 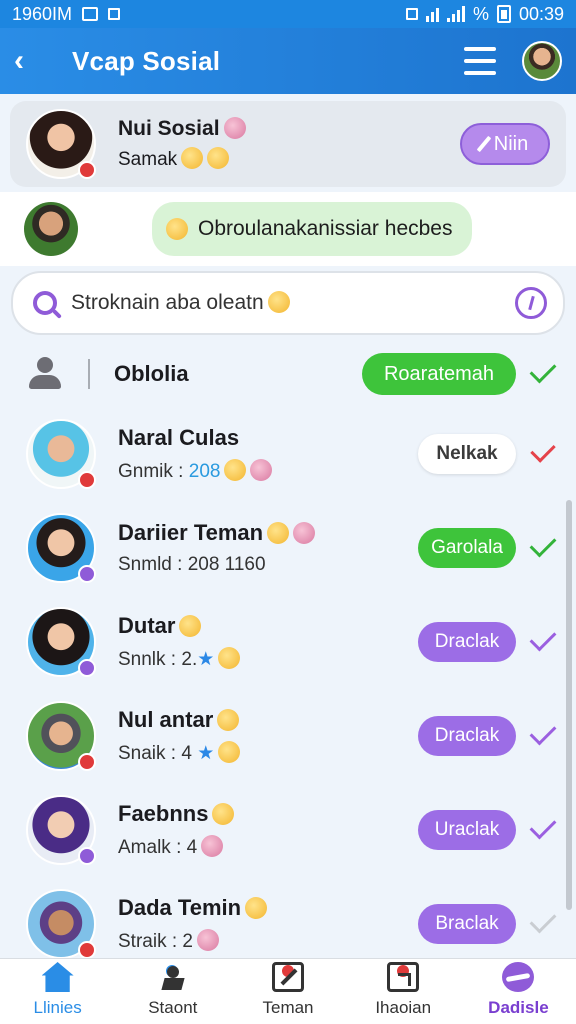 What do you see at coordinates (542, 61) in the screenshot?
I see `user-avatar` at bounding box center [542, 61].